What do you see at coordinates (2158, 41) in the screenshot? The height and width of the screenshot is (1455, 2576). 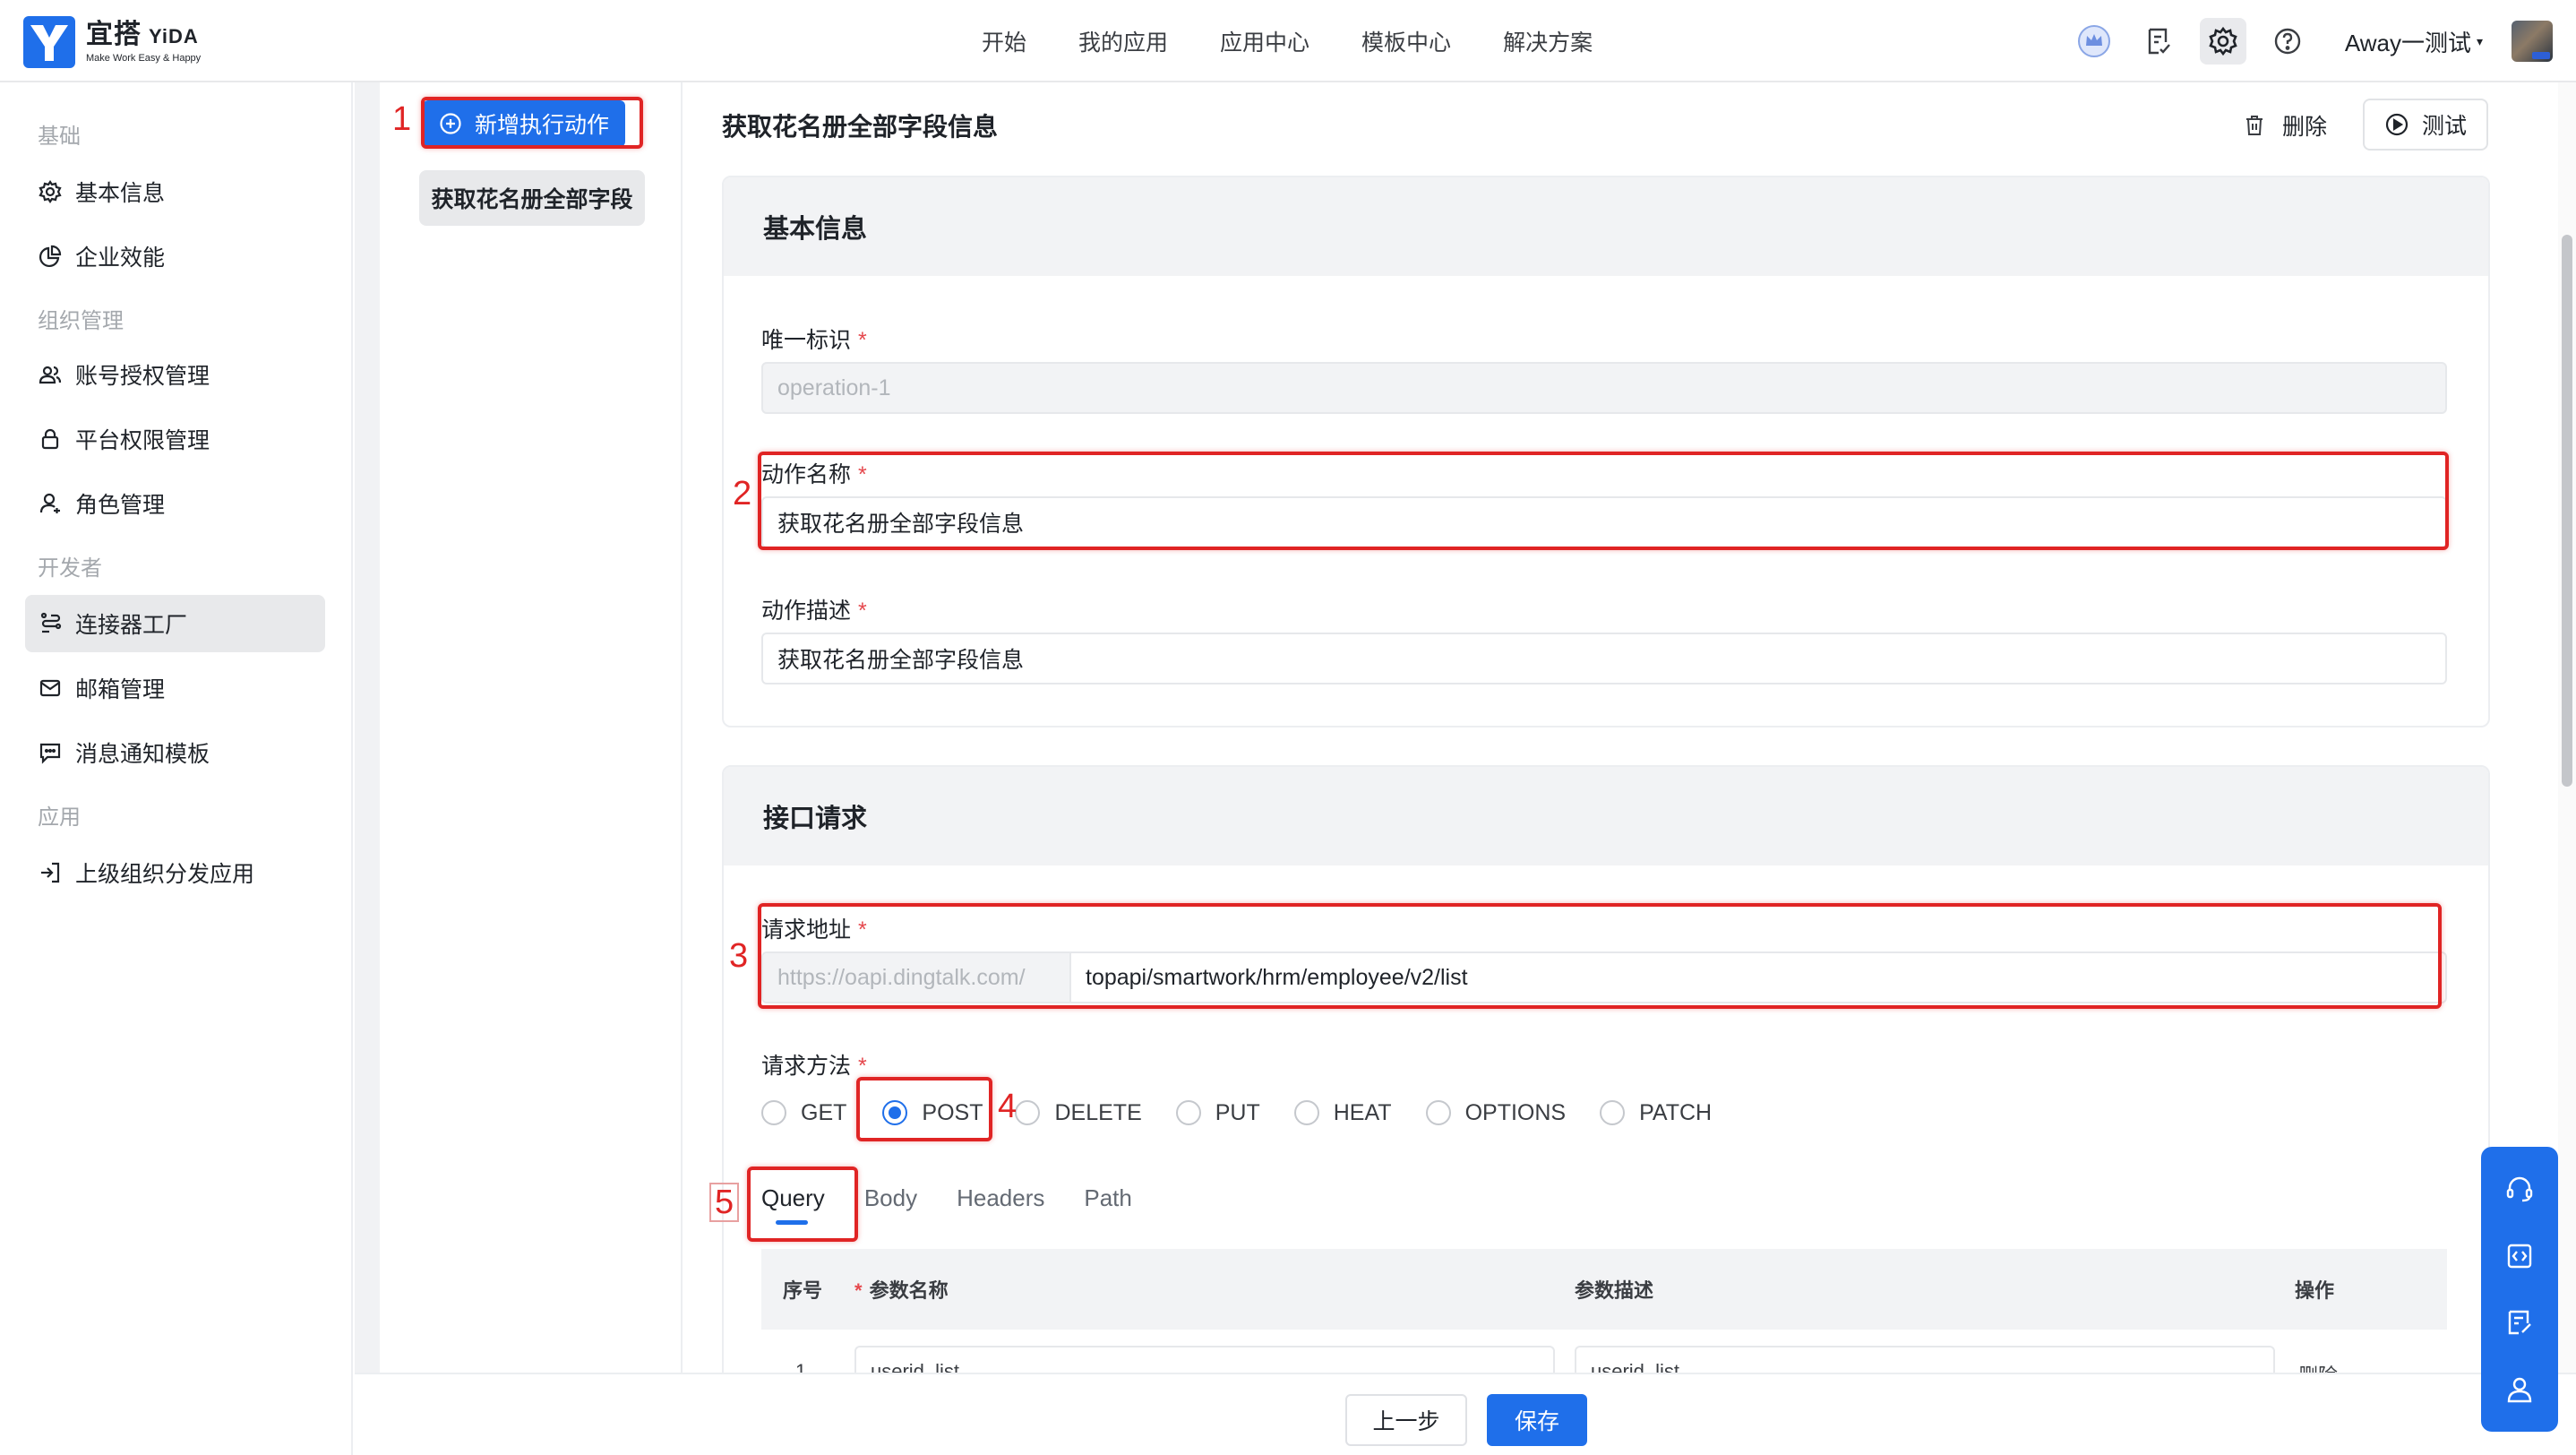 I see `task-icon` at bounding box center [2158, 41].